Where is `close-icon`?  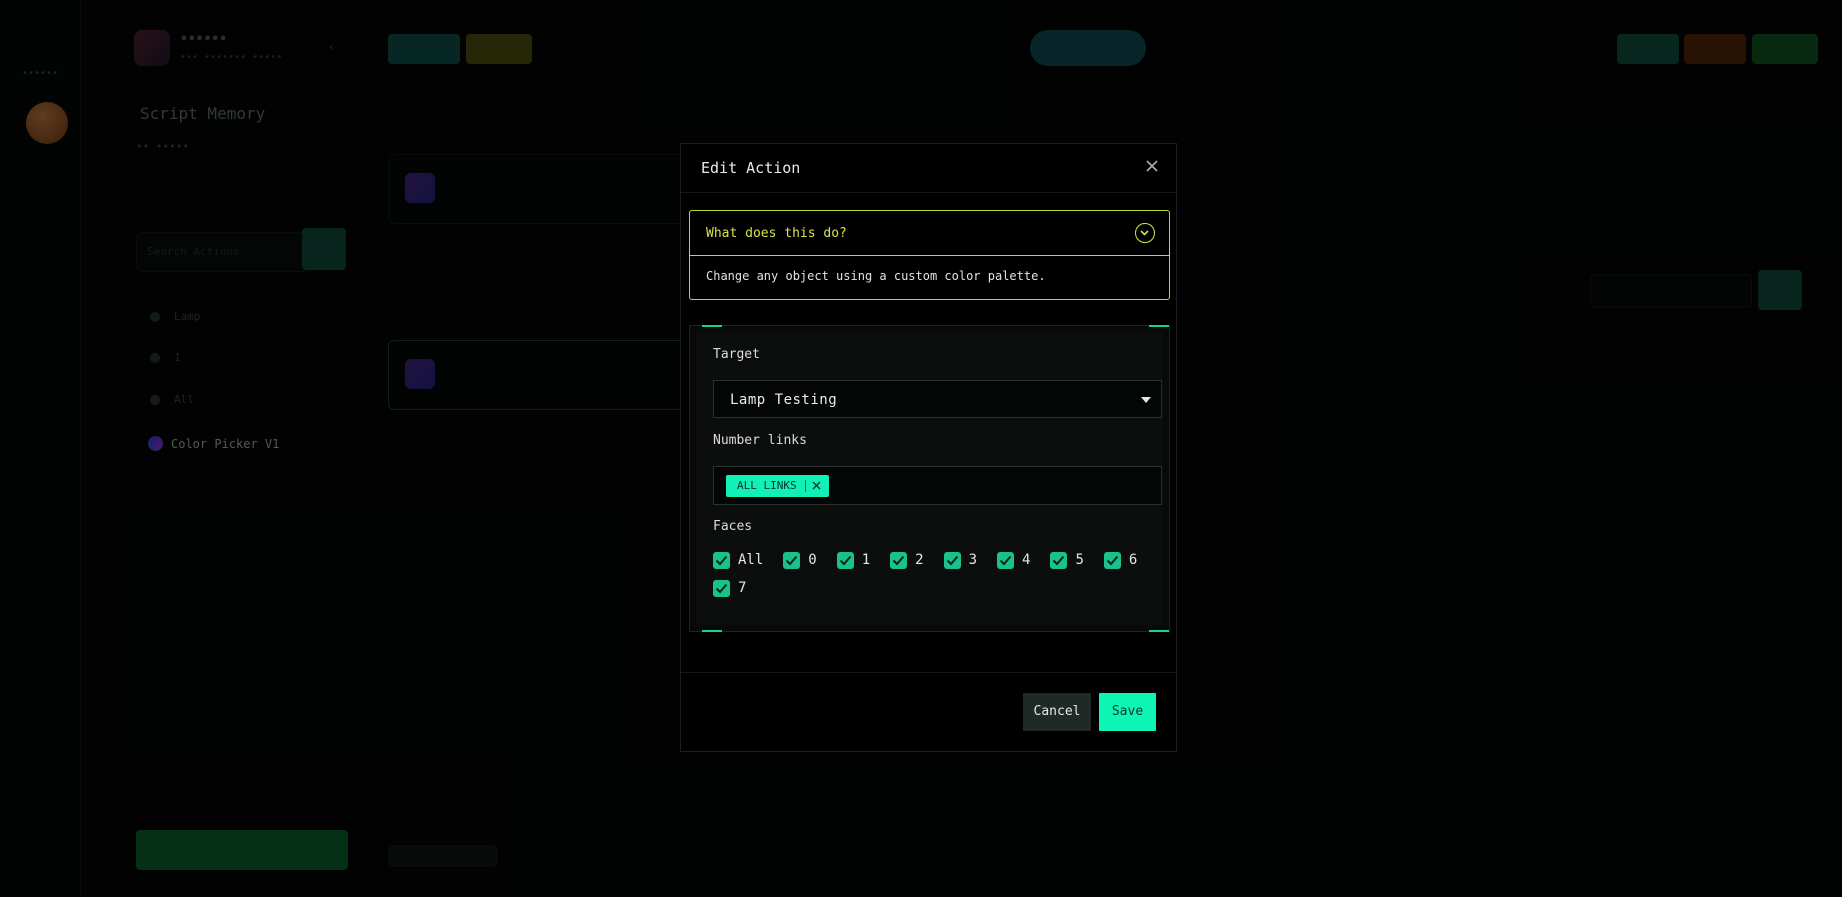 close-icon is located at coordinates (1152, 168).